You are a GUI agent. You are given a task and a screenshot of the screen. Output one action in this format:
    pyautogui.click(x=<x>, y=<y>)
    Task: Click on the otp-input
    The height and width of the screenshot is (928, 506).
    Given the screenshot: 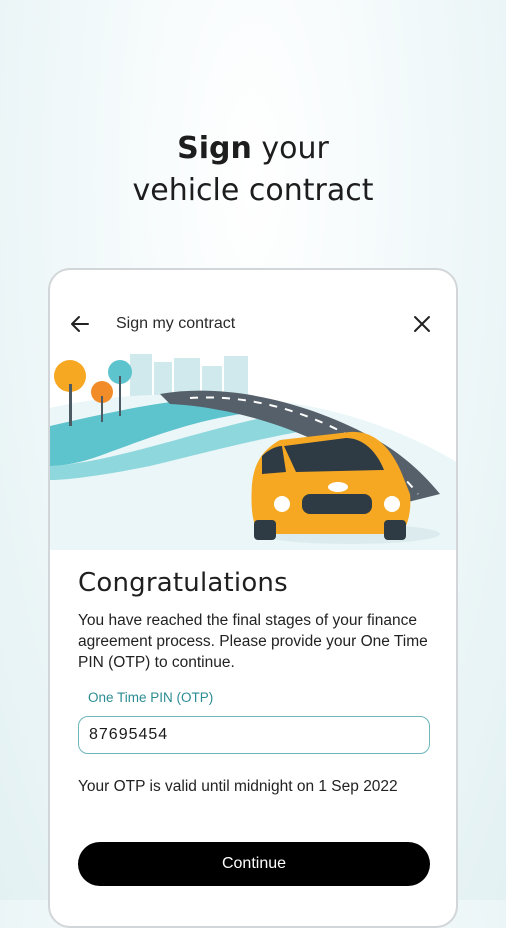 What is the action you would take?
    pyautogui.click(x=254, y=735)
    